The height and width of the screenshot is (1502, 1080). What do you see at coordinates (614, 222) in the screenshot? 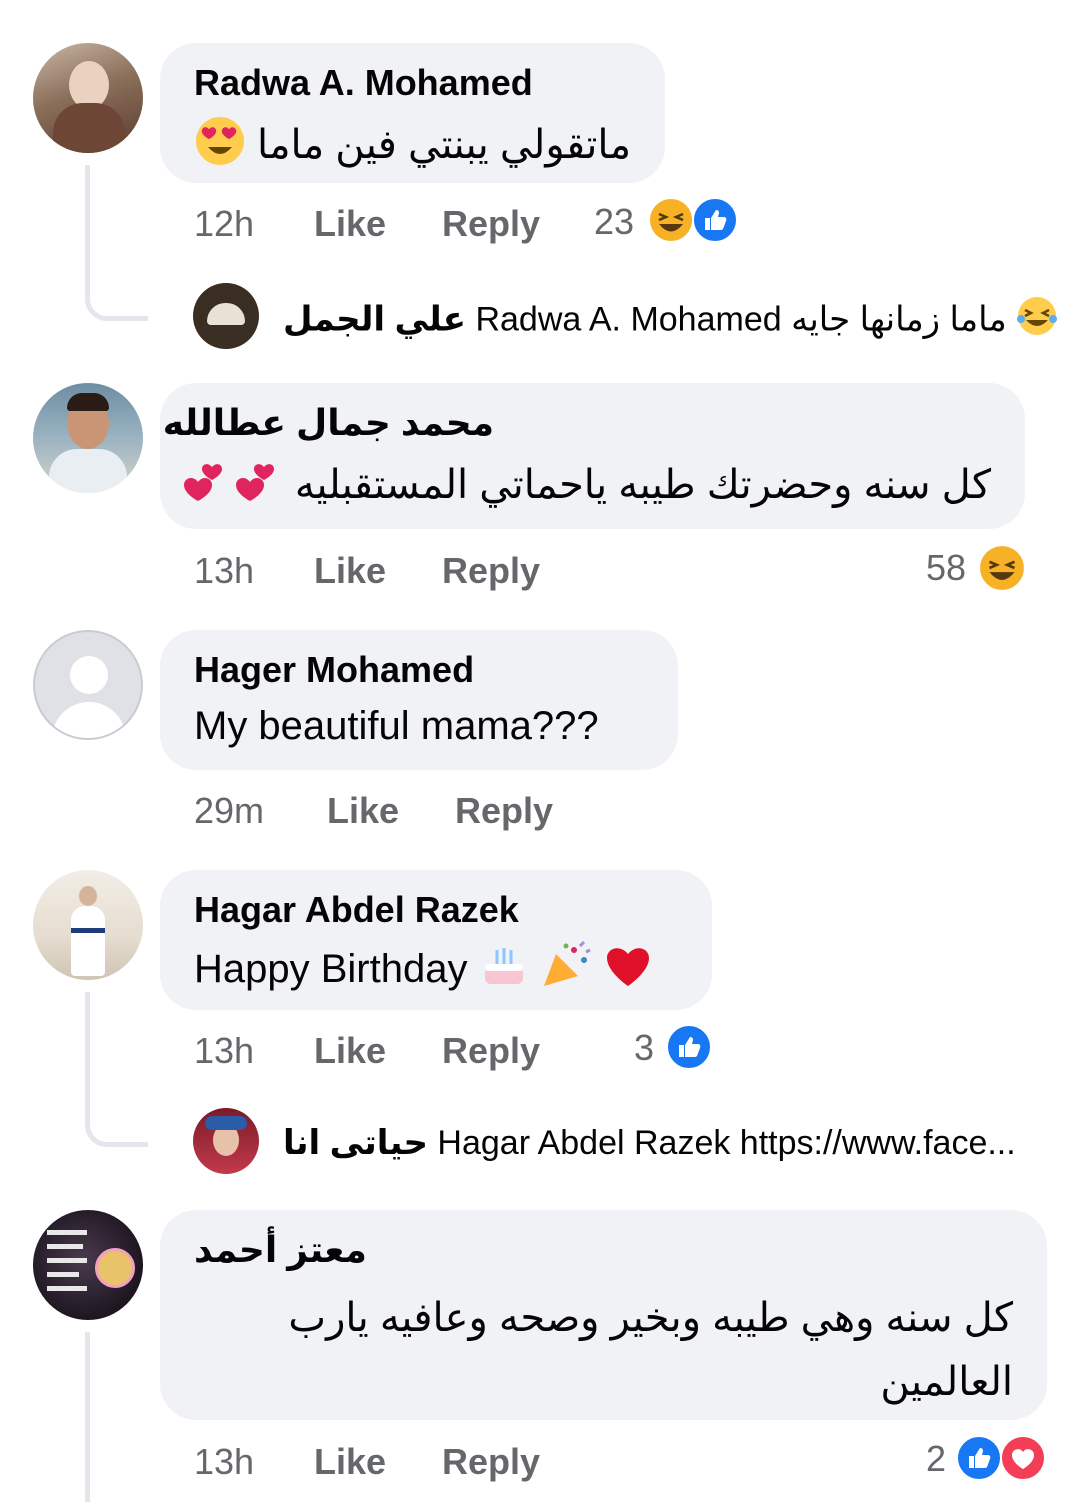
I see `reaction-count: 23` at bounding box center [614, 222].